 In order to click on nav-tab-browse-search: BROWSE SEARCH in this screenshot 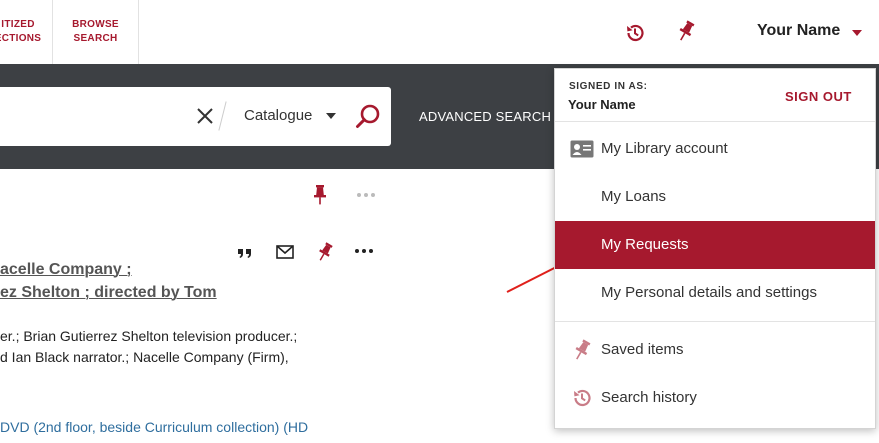, I will do `click(96, 32)`.